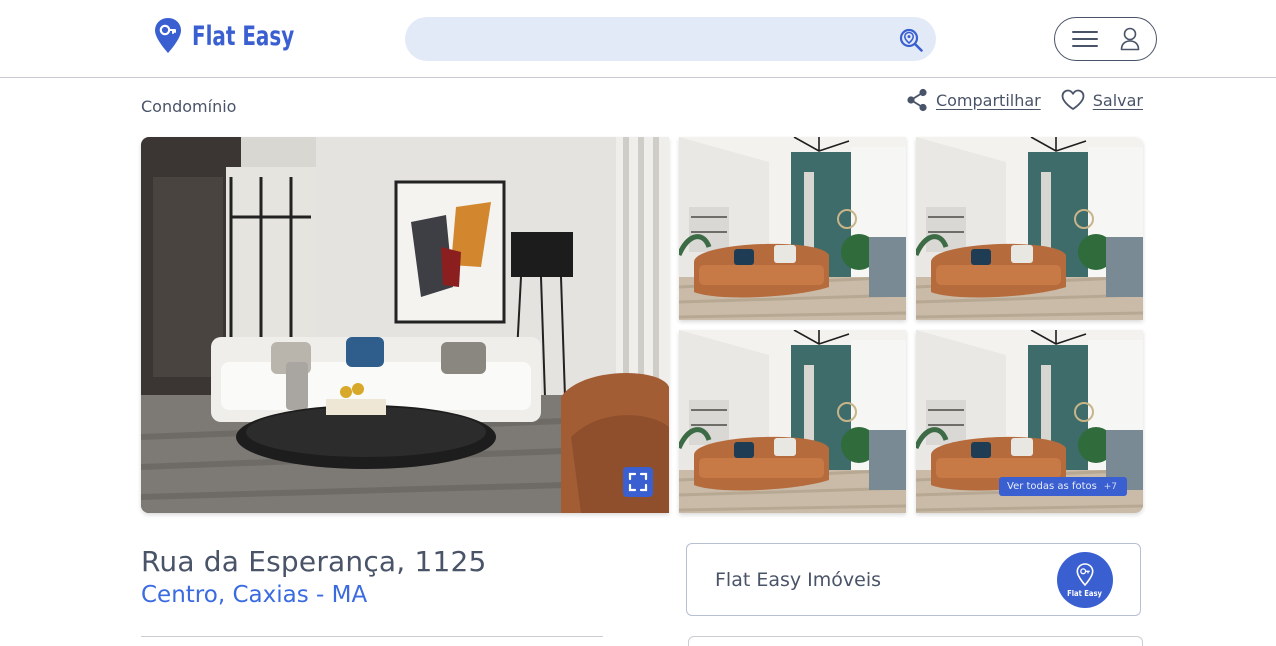 This screenshot has width=1276, height=646. What do you see at coordinates (917, 100) in the screenshot?
I see `share-icon` at bounding box center [917, 100].